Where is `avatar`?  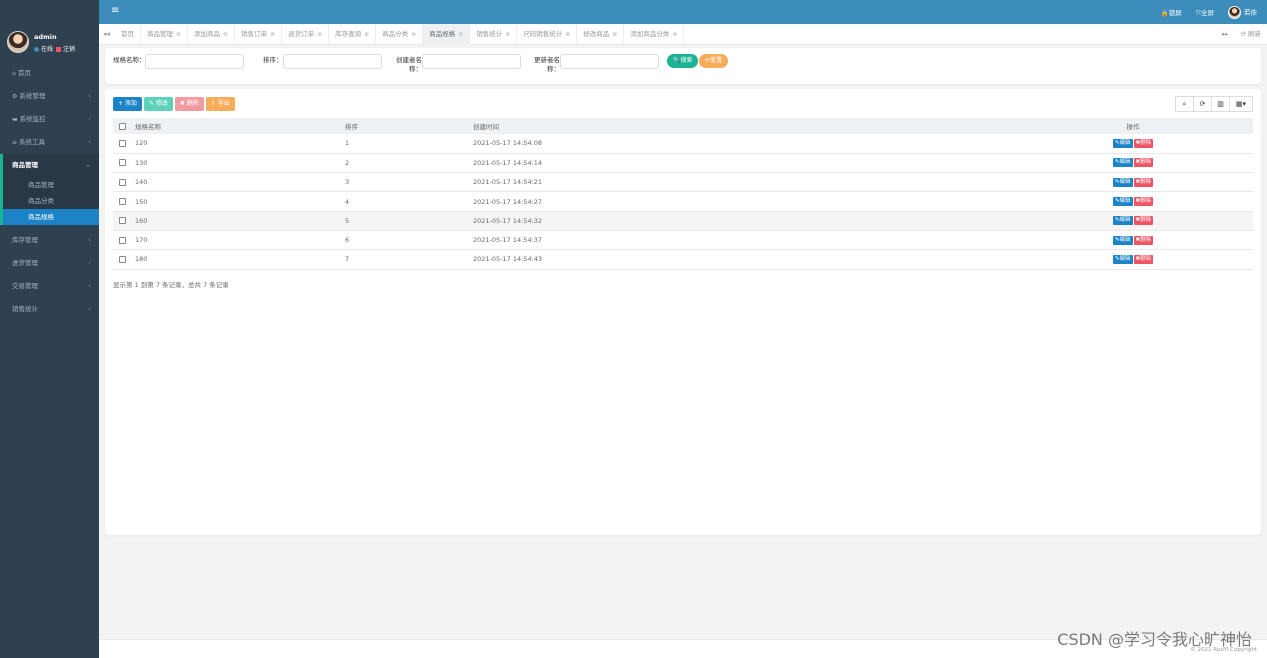 avatar is located at coordinates (18, 42).